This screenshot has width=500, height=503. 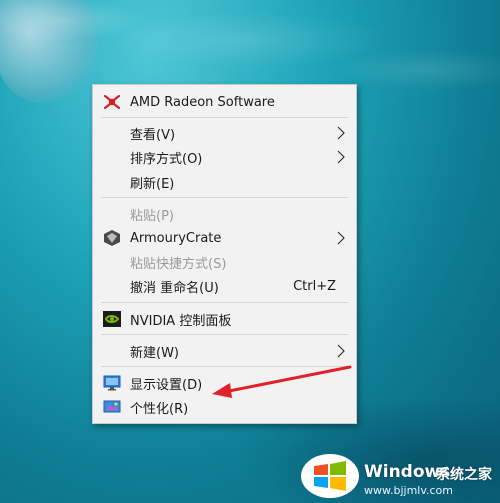 What do you see at coordinates (397, 474) in the screenshot?
I see `watermark-logo: Windows 系统之家 www.bjjmlv.com` at bounding box center [397, 474].